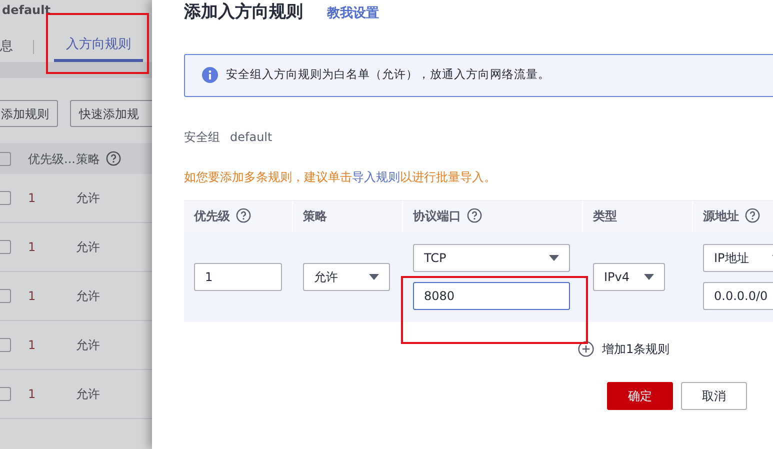  What do you see at coordinates (629, 276) in the screenshot?
I see `dropdown: IPv4` at bounding box center [629, 276].